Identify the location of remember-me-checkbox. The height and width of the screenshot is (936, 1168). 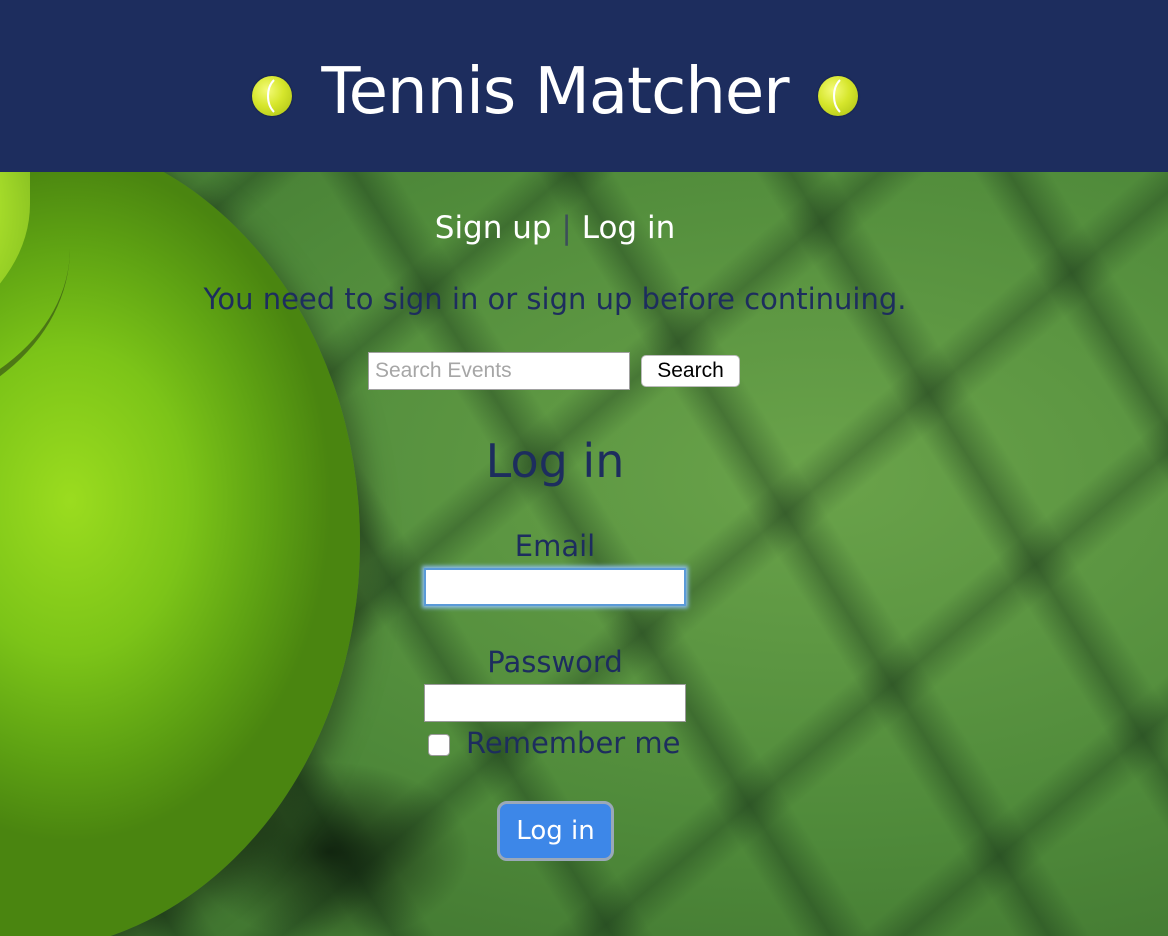
(439, 745).